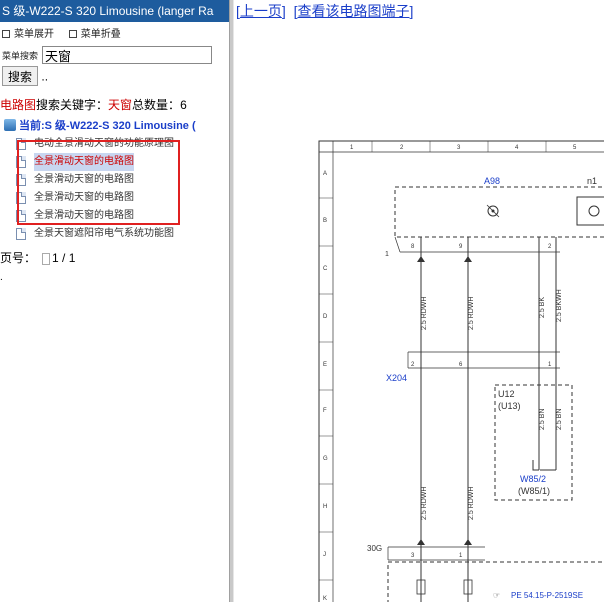 Image resolution: width=604 pixels, height=602 pixels. What do you see at coordinates (6, 34) in the screenshot?
I see `expand-icon` at bounding box center [6, 34].